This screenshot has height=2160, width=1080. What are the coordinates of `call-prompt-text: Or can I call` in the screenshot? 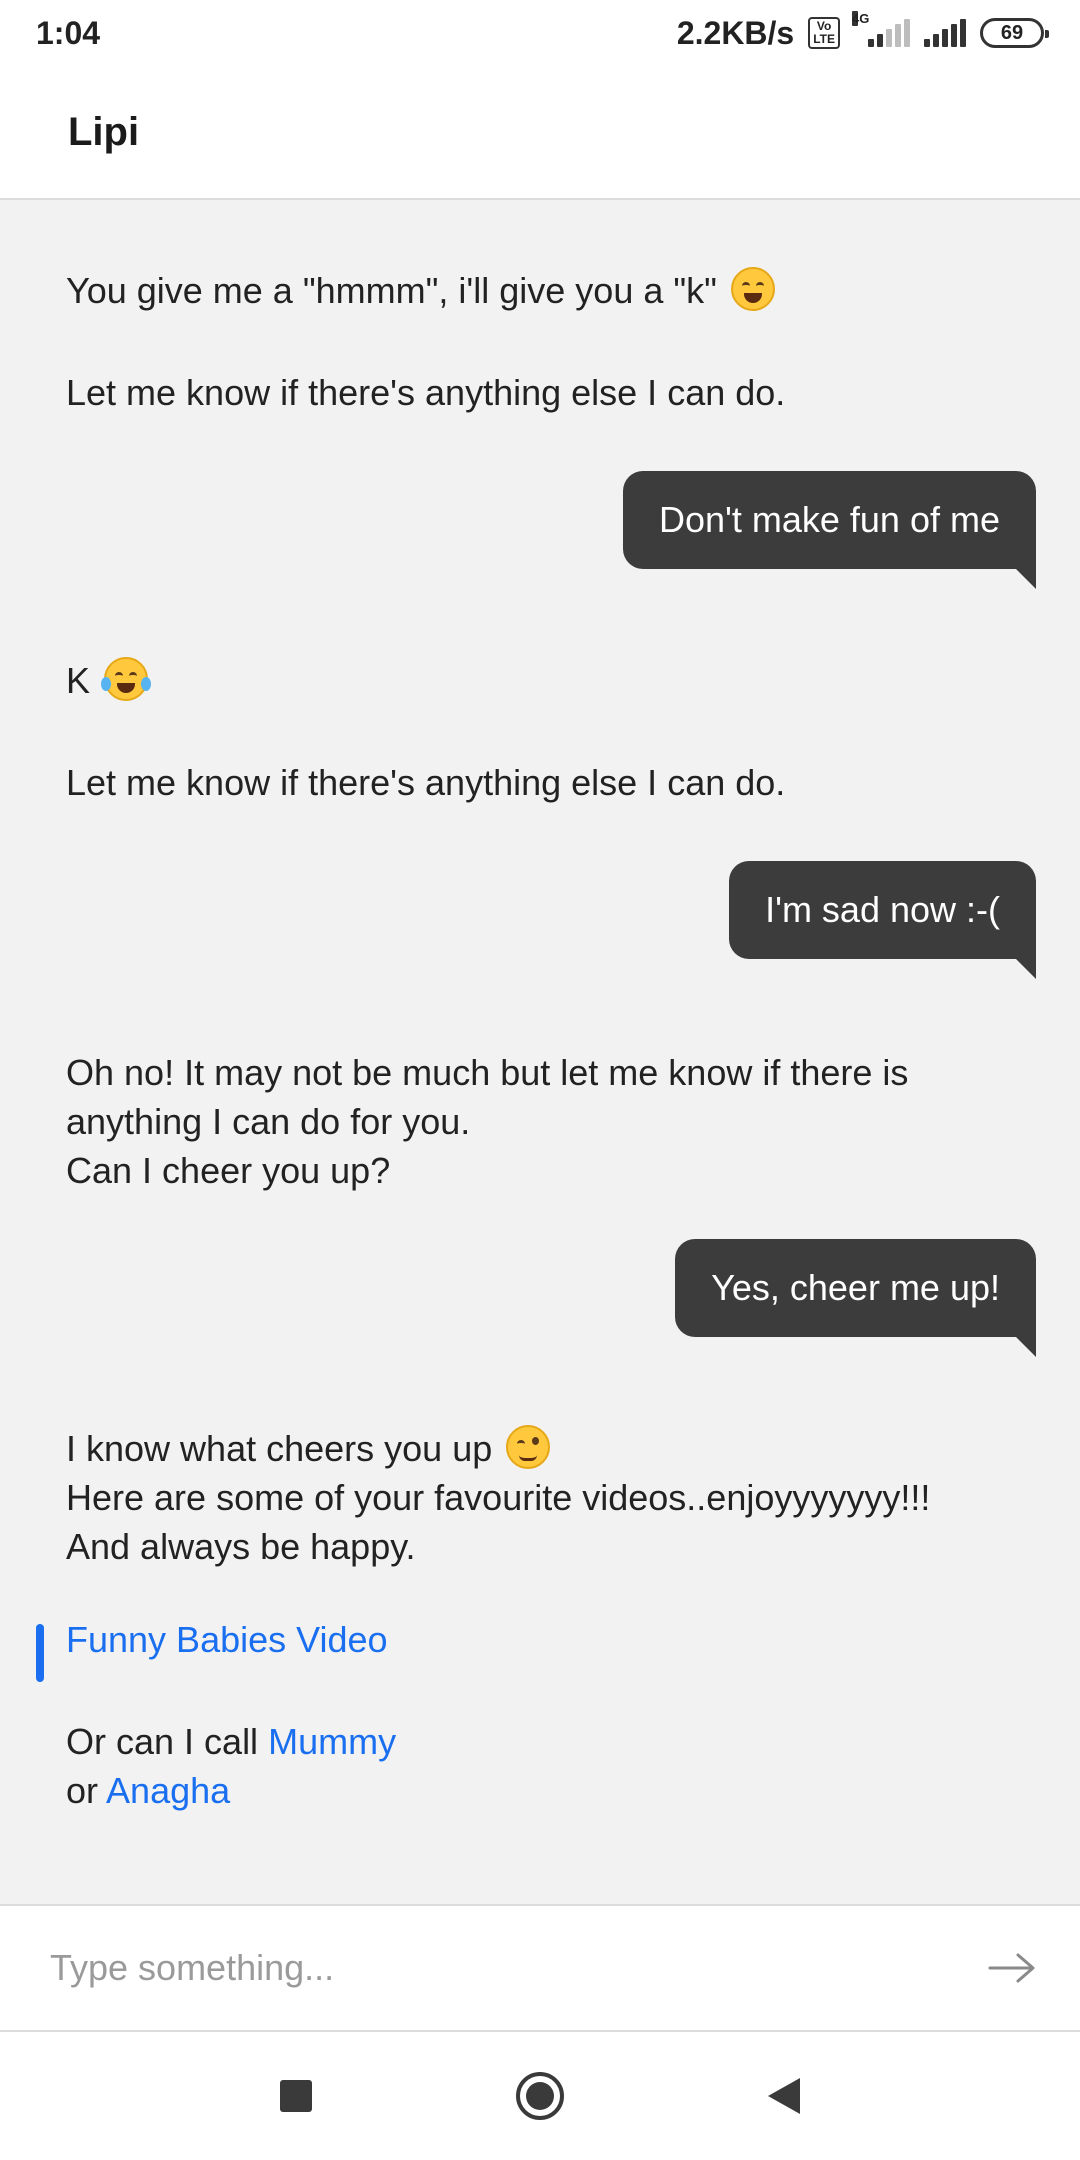 It's located at (162, 1741).